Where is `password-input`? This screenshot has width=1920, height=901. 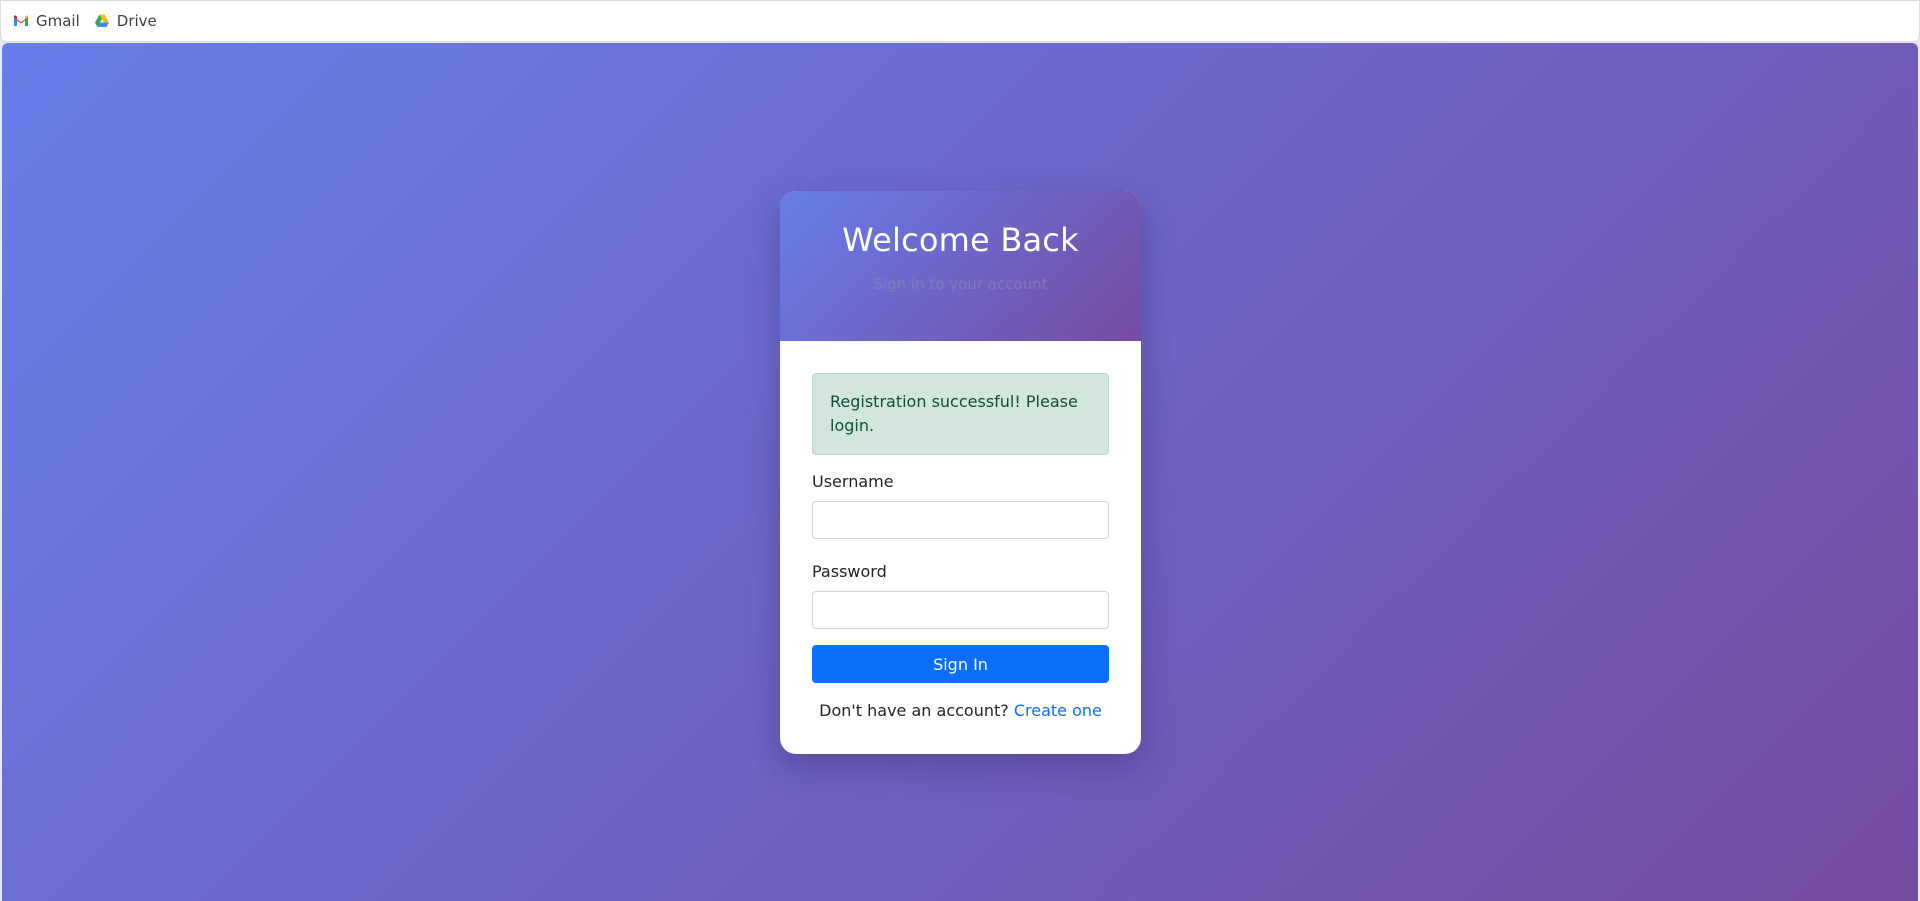
password-input is located at coordinates (960, 610).